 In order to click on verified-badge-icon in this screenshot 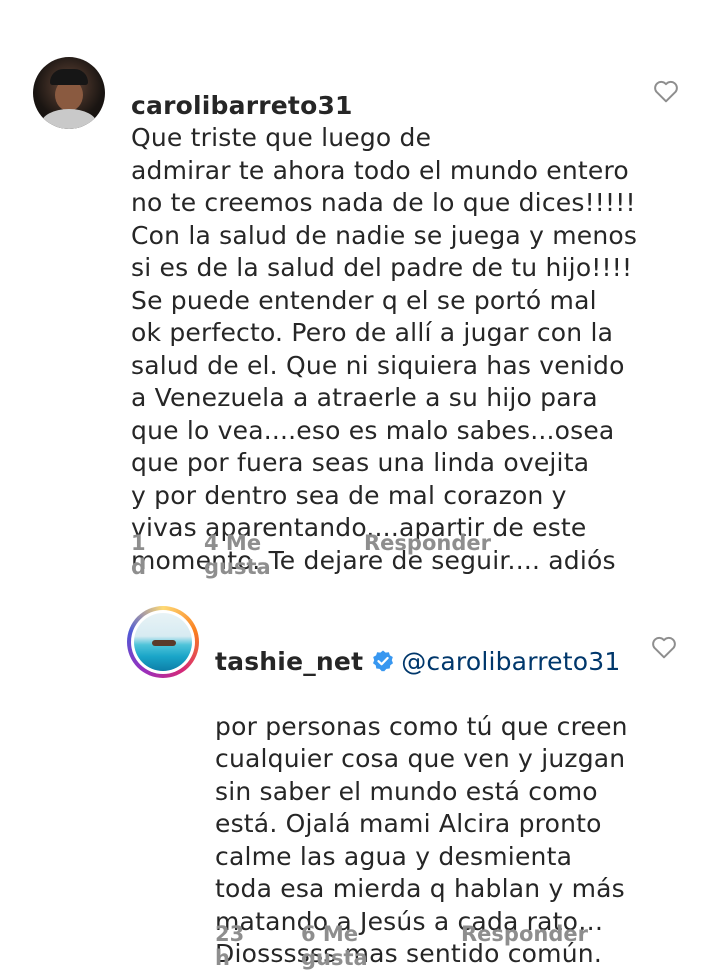, I will do `click(383, 660)`.